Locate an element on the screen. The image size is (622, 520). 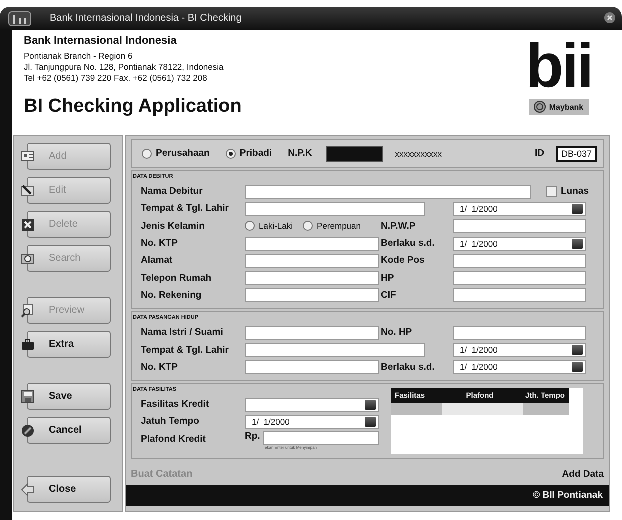
radio-label: Pribadi is located at coordinates (256, 153).